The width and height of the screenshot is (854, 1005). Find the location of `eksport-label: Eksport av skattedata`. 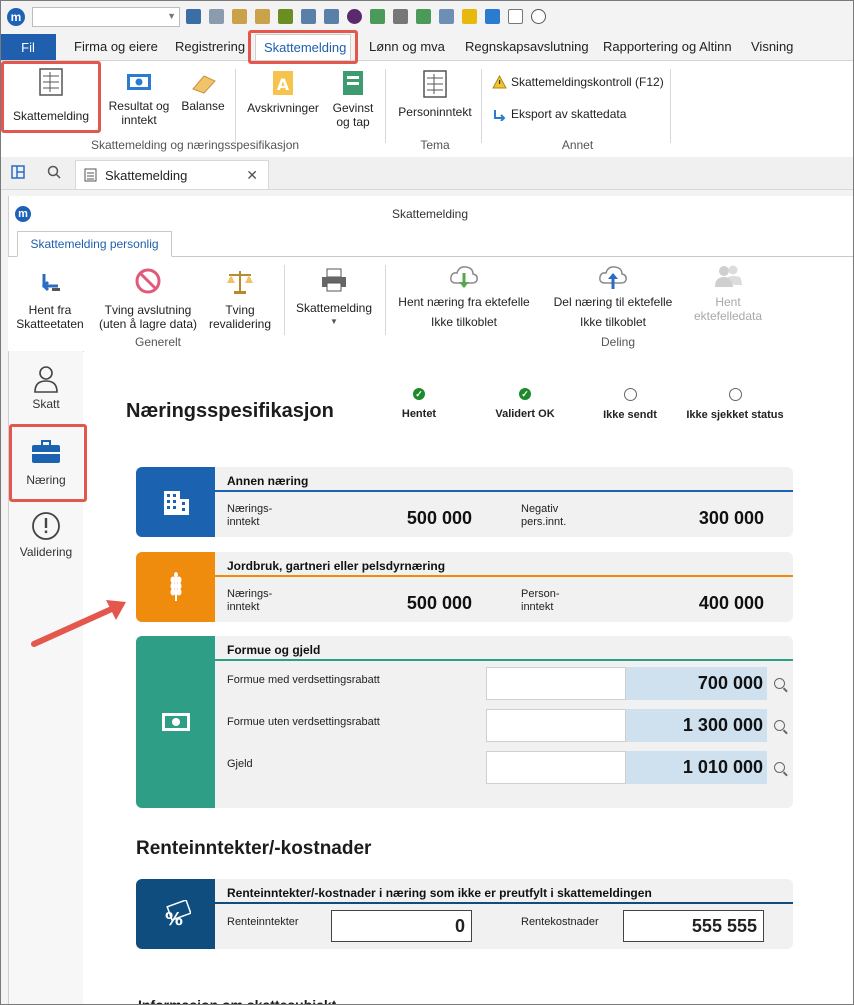

eksport-label: Eksport av skattedata is located at coordinates (569, 114).